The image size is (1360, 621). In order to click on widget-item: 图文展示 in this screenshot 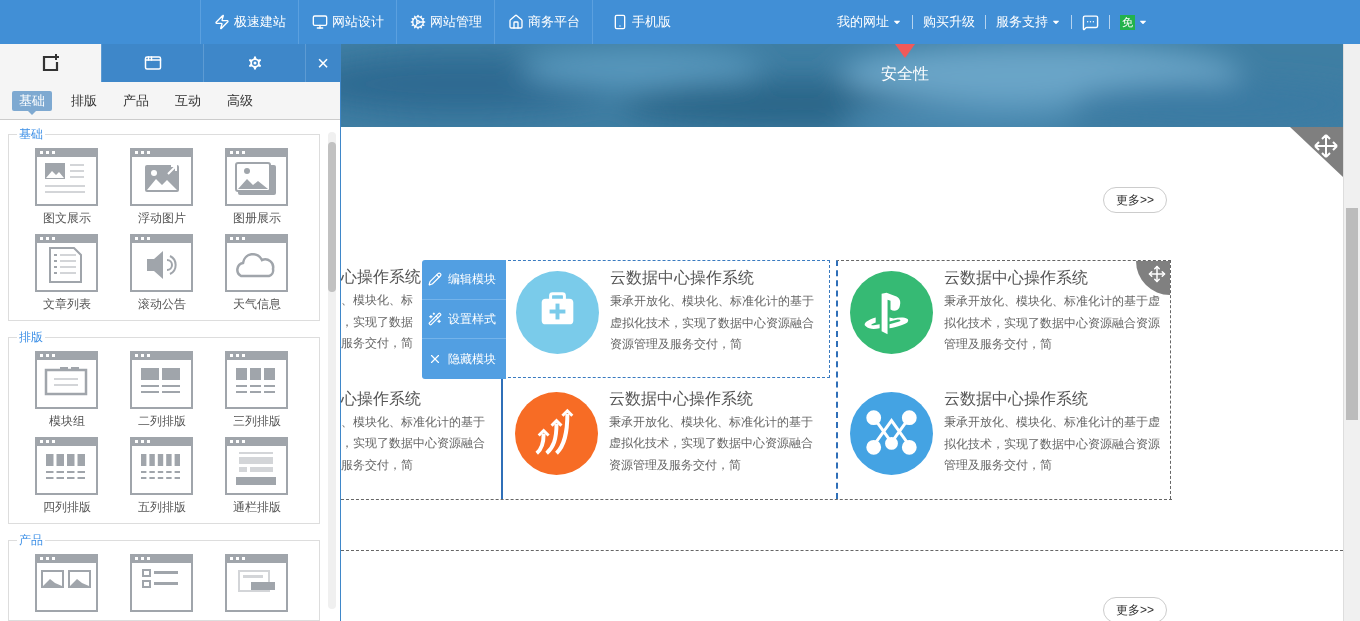, I will do `click(66, 187)`.